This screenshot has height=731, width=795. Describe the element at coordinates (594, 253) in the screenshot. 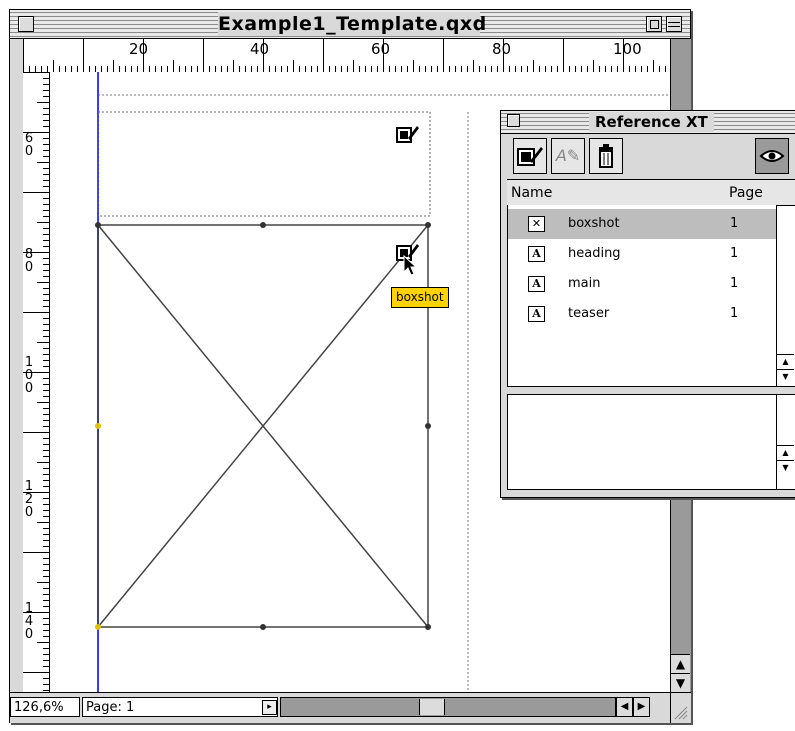

I see `item-name: heading` at that location.